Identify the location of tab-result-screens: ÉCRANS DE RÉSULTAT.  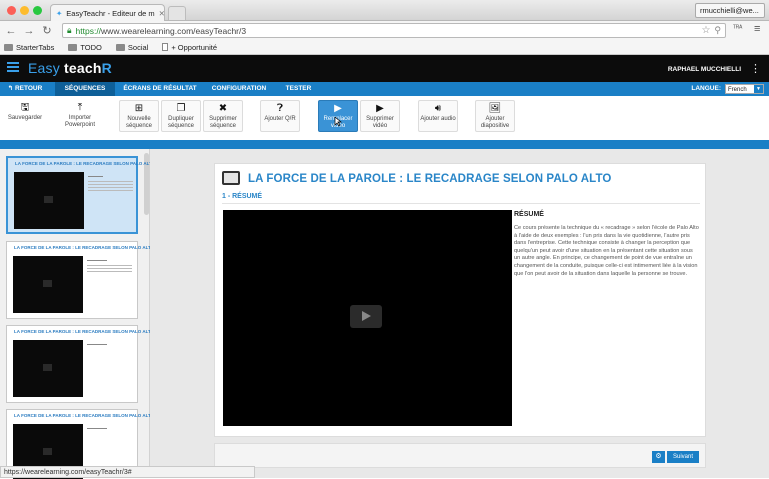
(160, 89).